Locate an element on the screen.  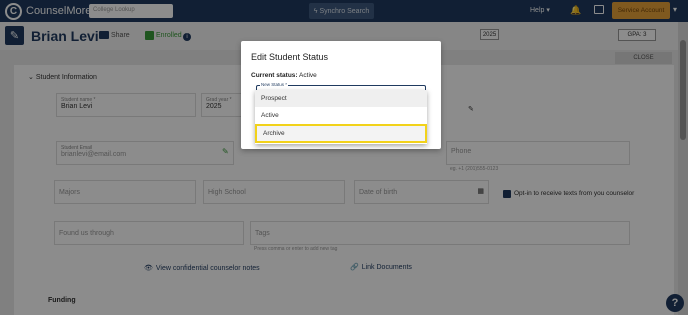
status-dropdown-menu: Prospect Active Archive is located at coordinates (341, 117).